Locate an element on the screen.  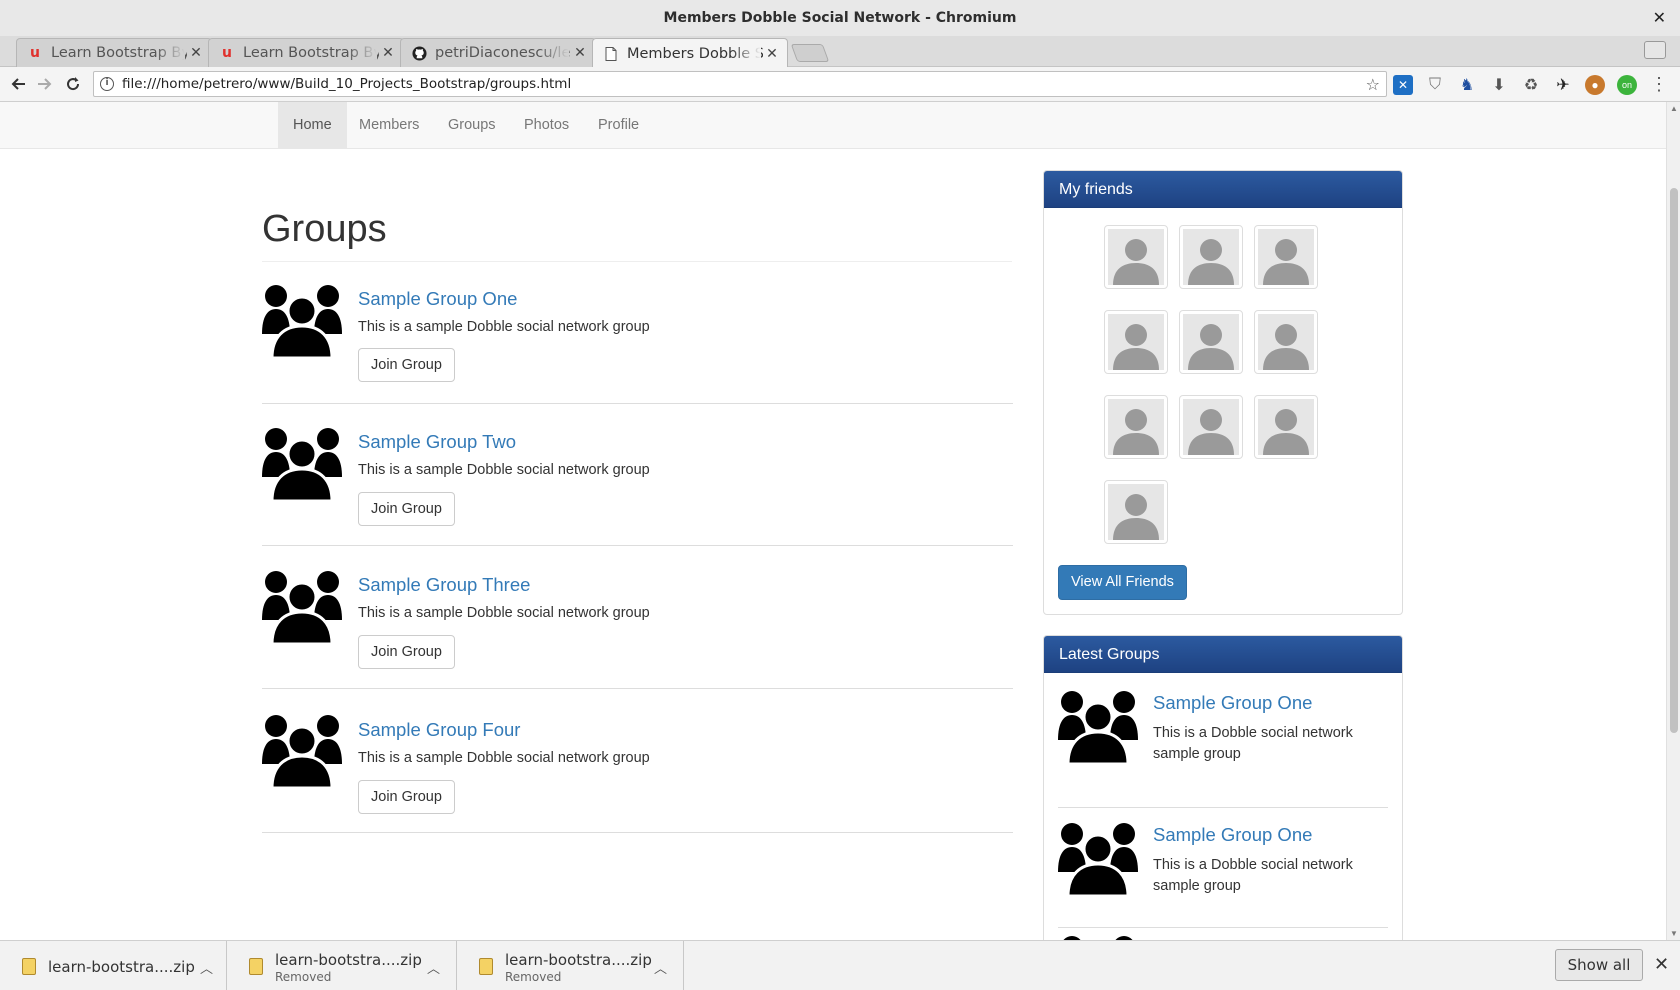
info-icon: i is located at coordinates (107, 84).